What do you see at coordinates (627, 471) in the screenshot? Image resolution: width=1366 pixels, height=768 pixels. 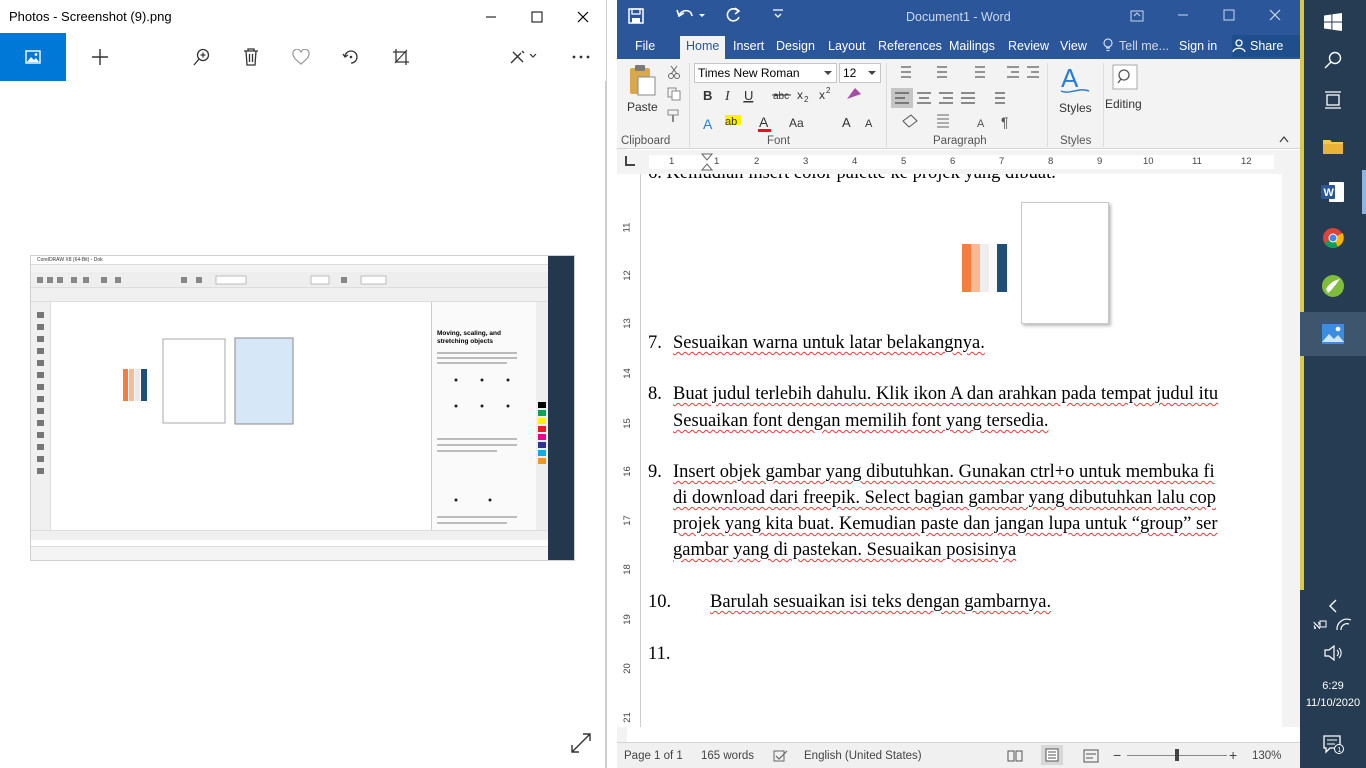 I see `vruler-number: 16` at bounding box center [627, 471].